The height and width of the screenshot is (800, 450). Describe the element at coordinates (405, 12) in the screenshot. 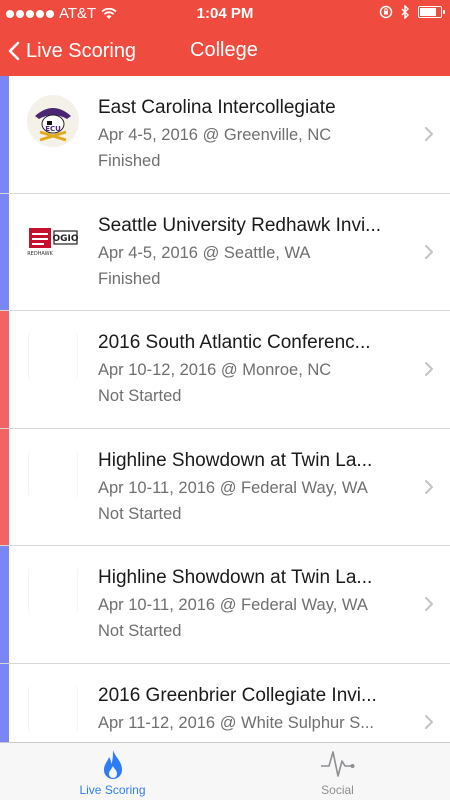

I see `bluetooth-icon` at that location.